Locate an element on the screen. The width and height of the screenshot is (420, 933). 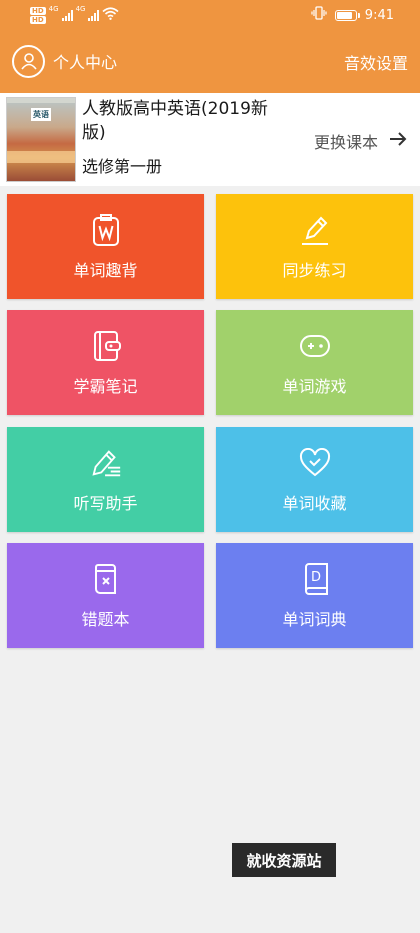
battery-icon is located at coordinates (347, 15).